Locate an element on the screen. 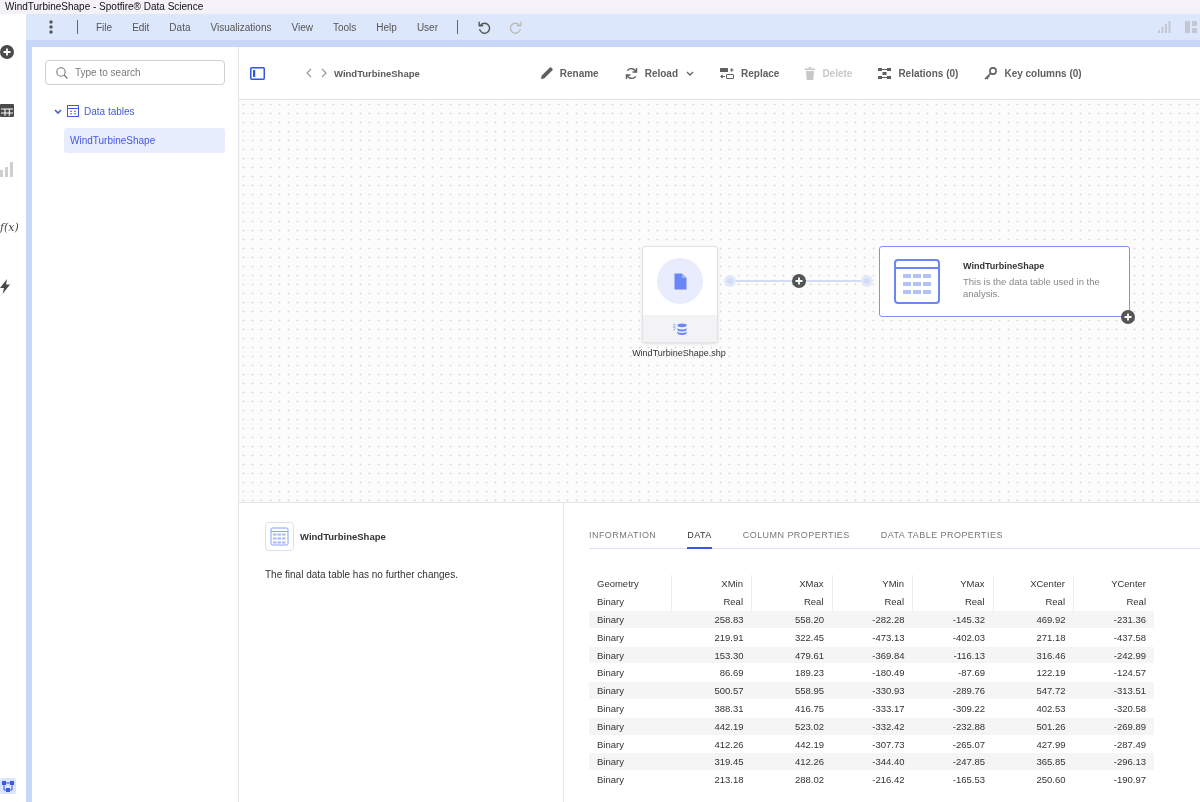  tab: DATA is located at coordinates (699, 535).